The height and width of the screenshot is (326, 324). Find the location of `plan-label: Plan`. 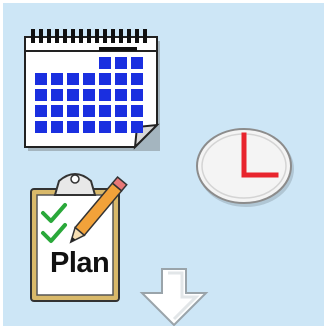

plan-label: Plan is located at coordinates (80, 263).